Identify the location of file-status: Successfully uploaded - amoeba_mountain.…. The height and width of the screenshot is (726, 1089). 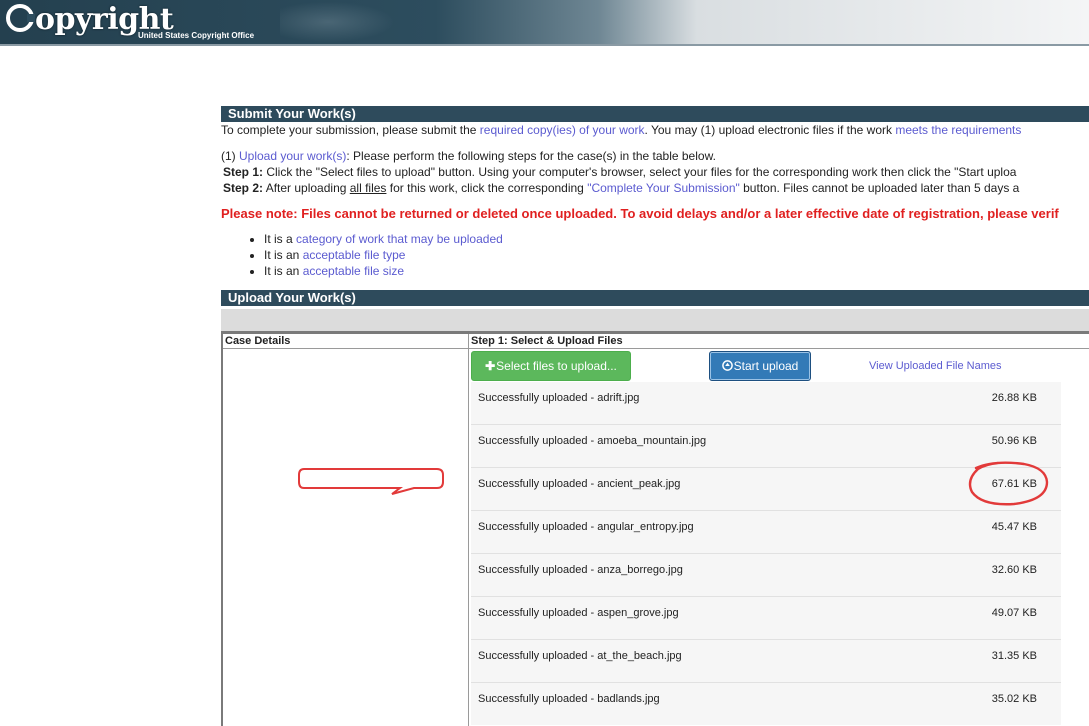
(592, 441).